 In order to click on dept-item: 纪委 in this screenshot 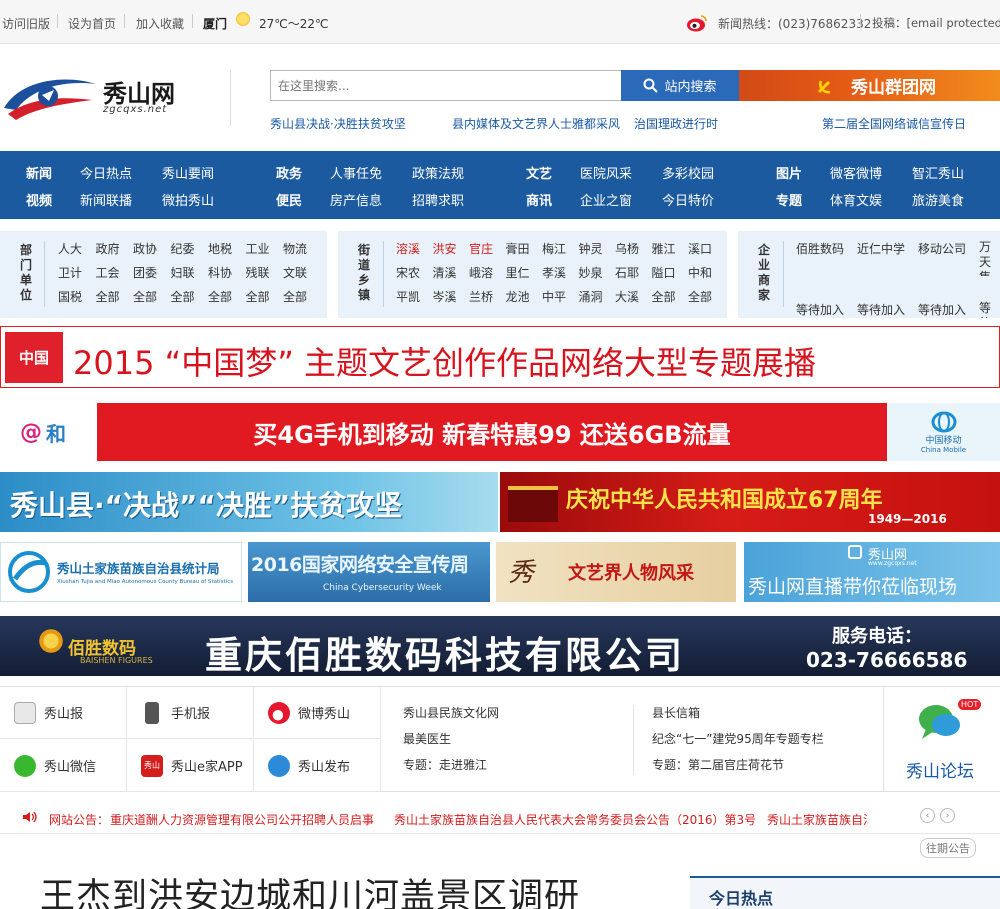, I will do `click(183, 248)`.